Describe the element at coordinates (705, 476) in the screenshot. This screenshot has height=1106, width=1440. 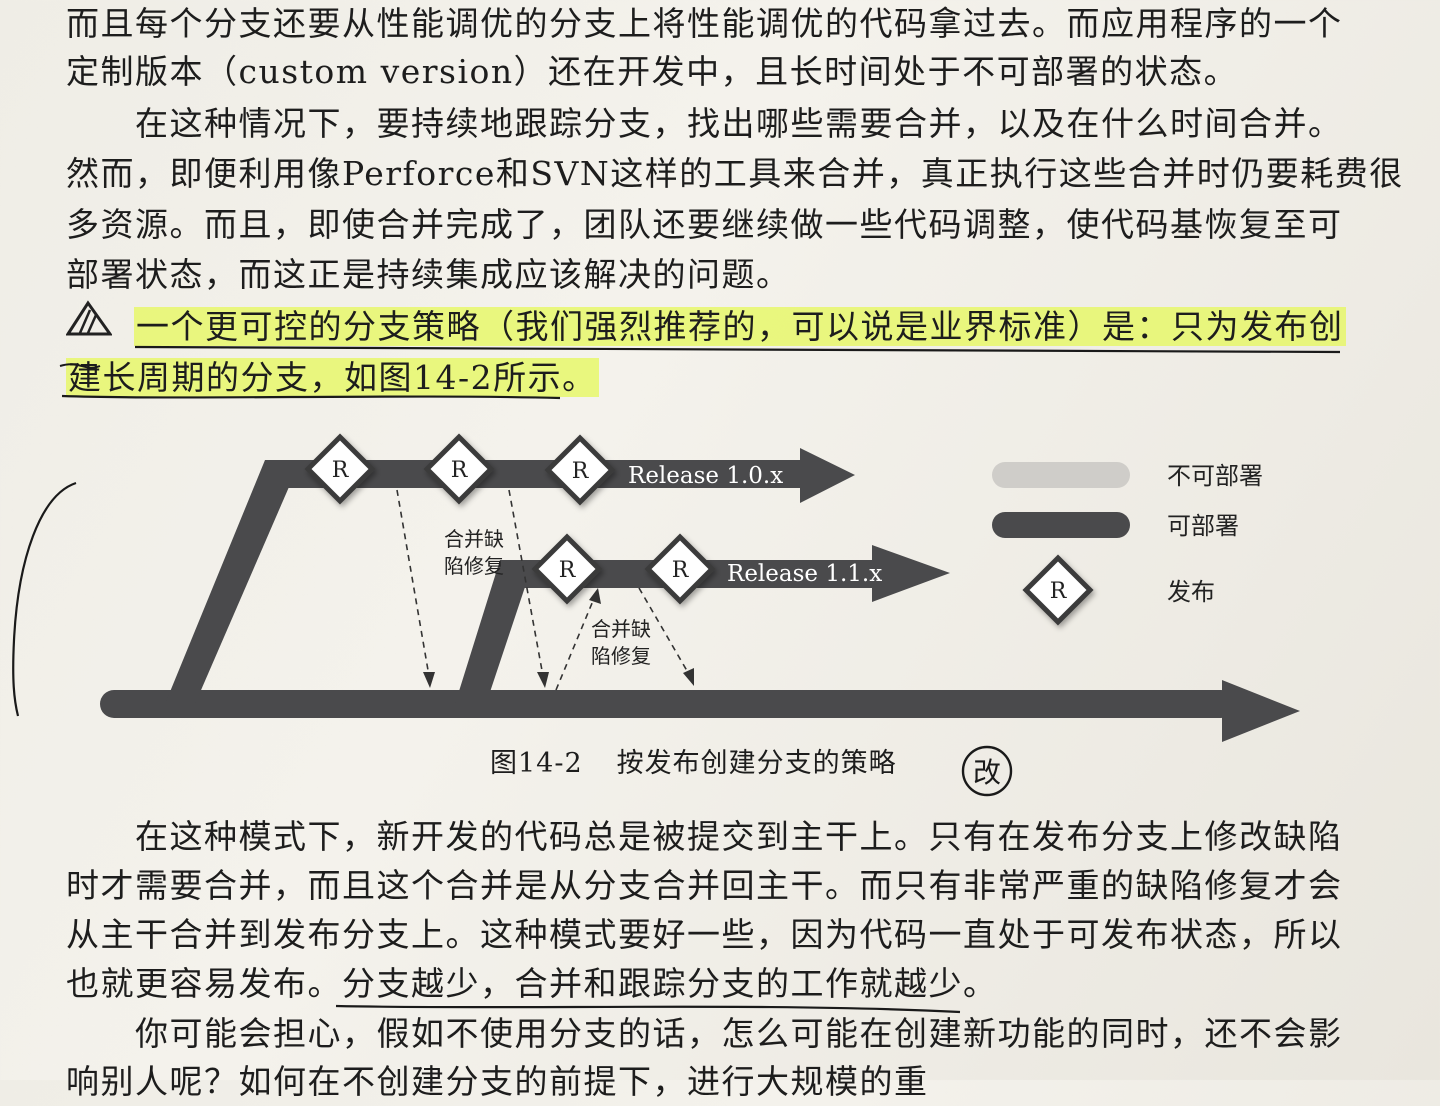
I see `release-1-label: Release 1.0.x` at that location.